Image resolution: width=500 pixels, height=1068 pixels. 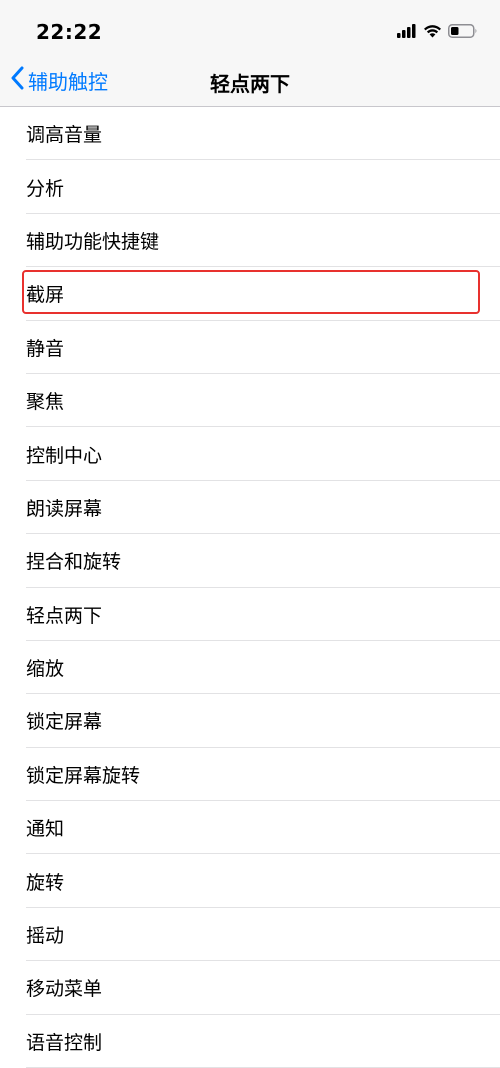 What do you see at coordinates (83, 775) in the screenshot?
I see `list-item-label: 锁定屏幕旋转` at bounding box center [83, 775].